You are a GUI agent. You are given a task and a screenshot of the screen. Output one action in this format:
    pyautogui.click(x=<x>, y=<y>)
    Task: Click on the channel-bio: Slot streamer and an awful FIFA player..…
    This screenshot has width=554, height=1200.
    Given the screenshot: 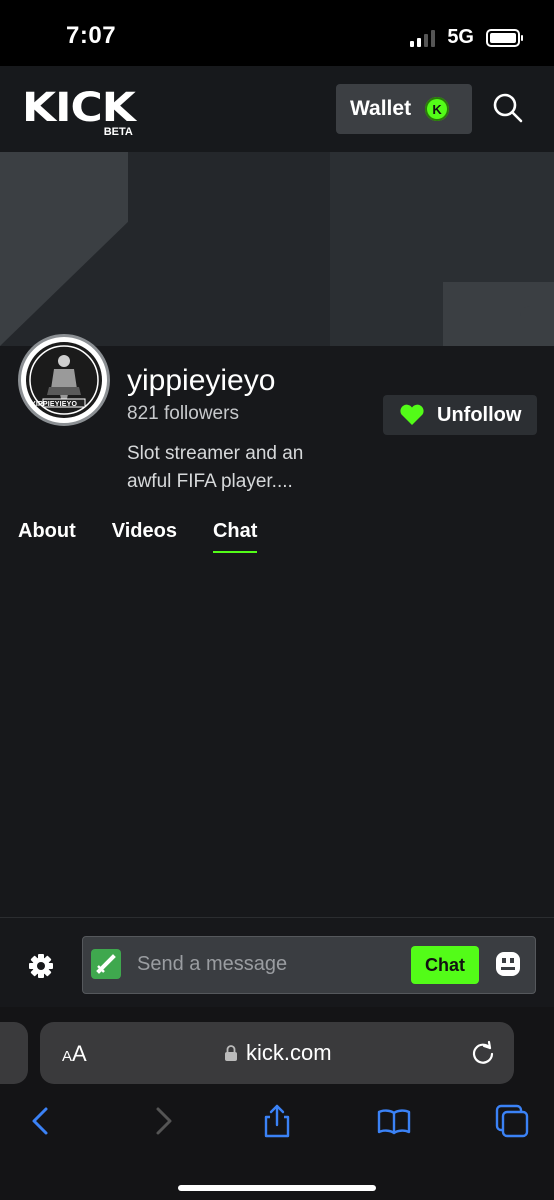 What is the action you would take?
    pyautogui.click(x=215, y=467)
    